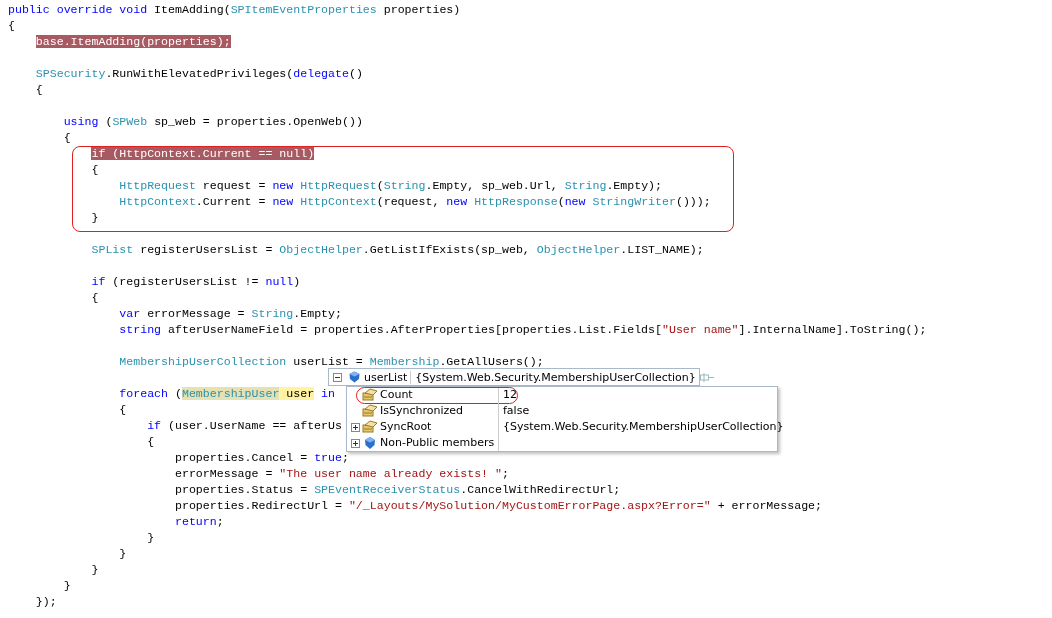  I want to click on code-line: HttpRequest request = new HttpRequest(String.Empty, sp_web.Url, String.Empty);, so click(391, 185).